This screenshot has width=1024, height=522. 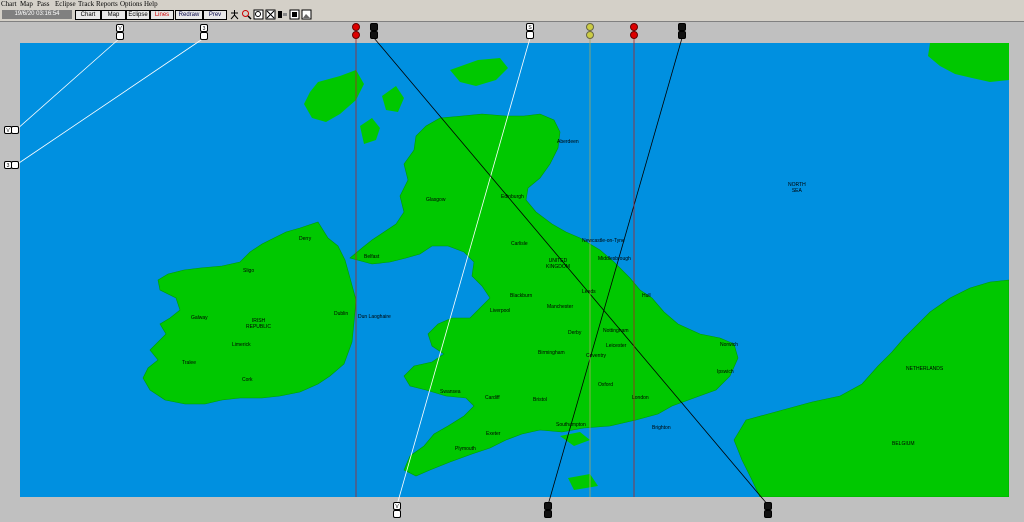 What do you see at coordinates (560, 307) in the screenshot?
I see `city-label: Manchester` at bounding box center [560, 307].